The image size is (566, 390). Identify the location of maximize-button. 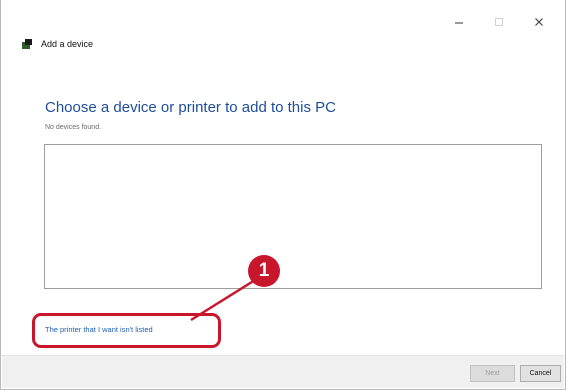
(499, 22).